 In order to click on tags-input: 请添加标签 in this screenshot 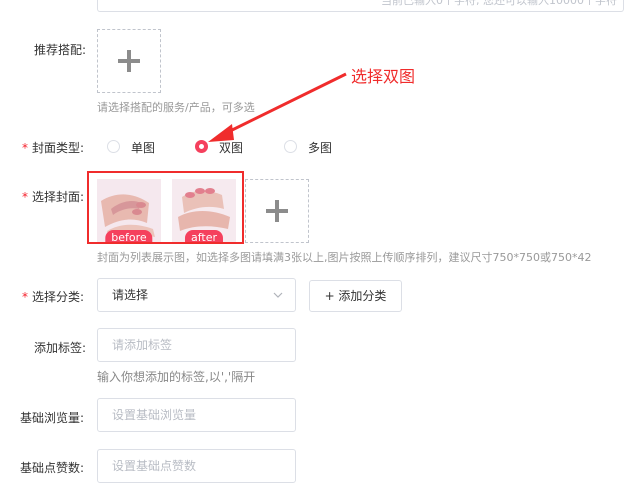, I will do `click(196, 345)`.